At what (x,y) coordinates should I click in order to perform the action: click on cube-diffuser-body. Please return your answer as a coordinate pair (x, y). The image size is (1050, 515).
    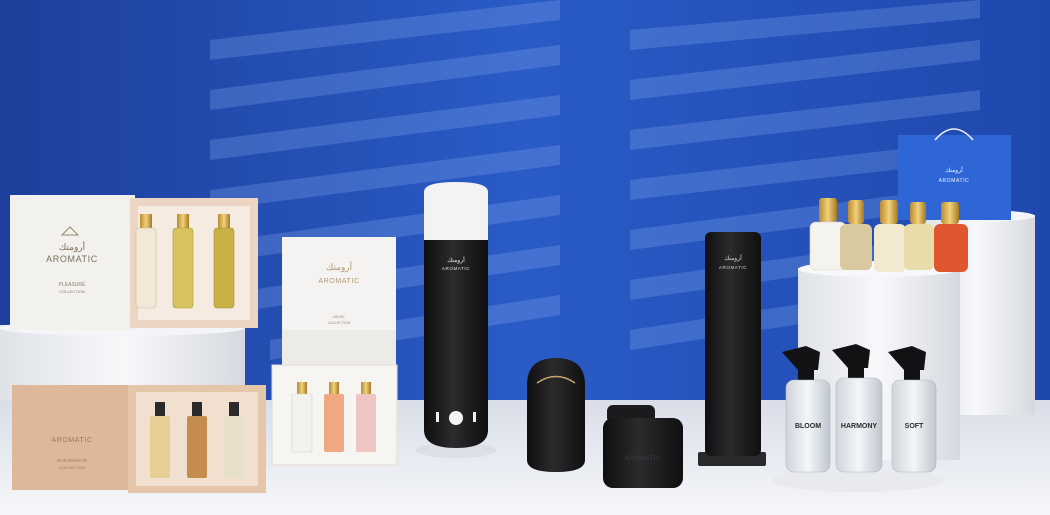
    Looking at the image, I should click on (643, 453).